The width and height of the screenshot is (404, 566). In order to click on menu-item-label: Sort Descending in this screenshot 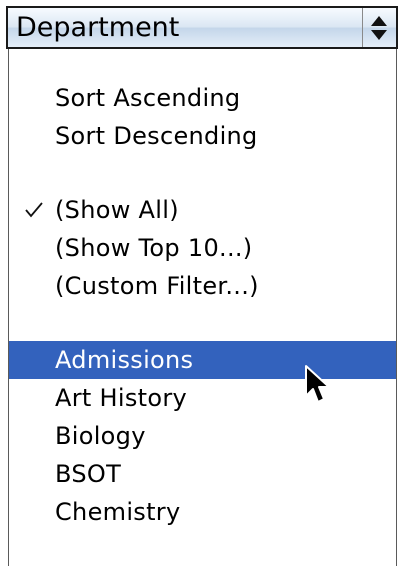, I will do `click(156, 136)`.